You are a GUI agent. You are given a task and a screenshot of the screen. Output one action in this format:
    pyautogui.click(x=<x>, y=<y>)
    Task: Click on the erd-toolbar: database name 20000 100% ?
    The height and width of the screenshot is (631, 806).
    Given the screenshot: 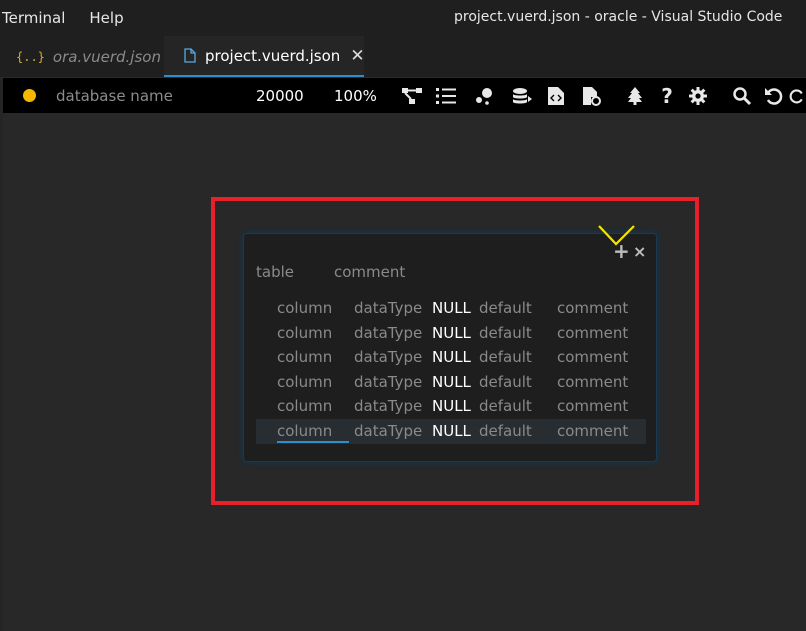 What is the action you would take?
    pyautogui.click(x=404, y=95)
    